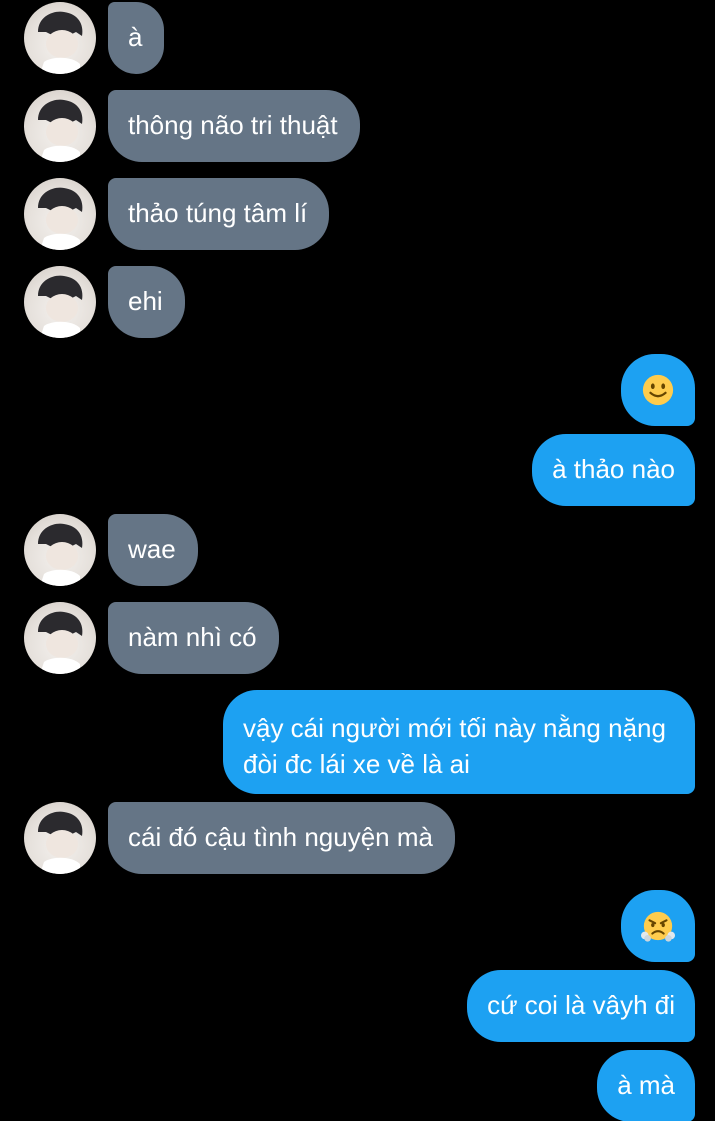 The width and height of the screenshot is (715, 1121). I want to click on incoming-message: à, so click(136, 38).